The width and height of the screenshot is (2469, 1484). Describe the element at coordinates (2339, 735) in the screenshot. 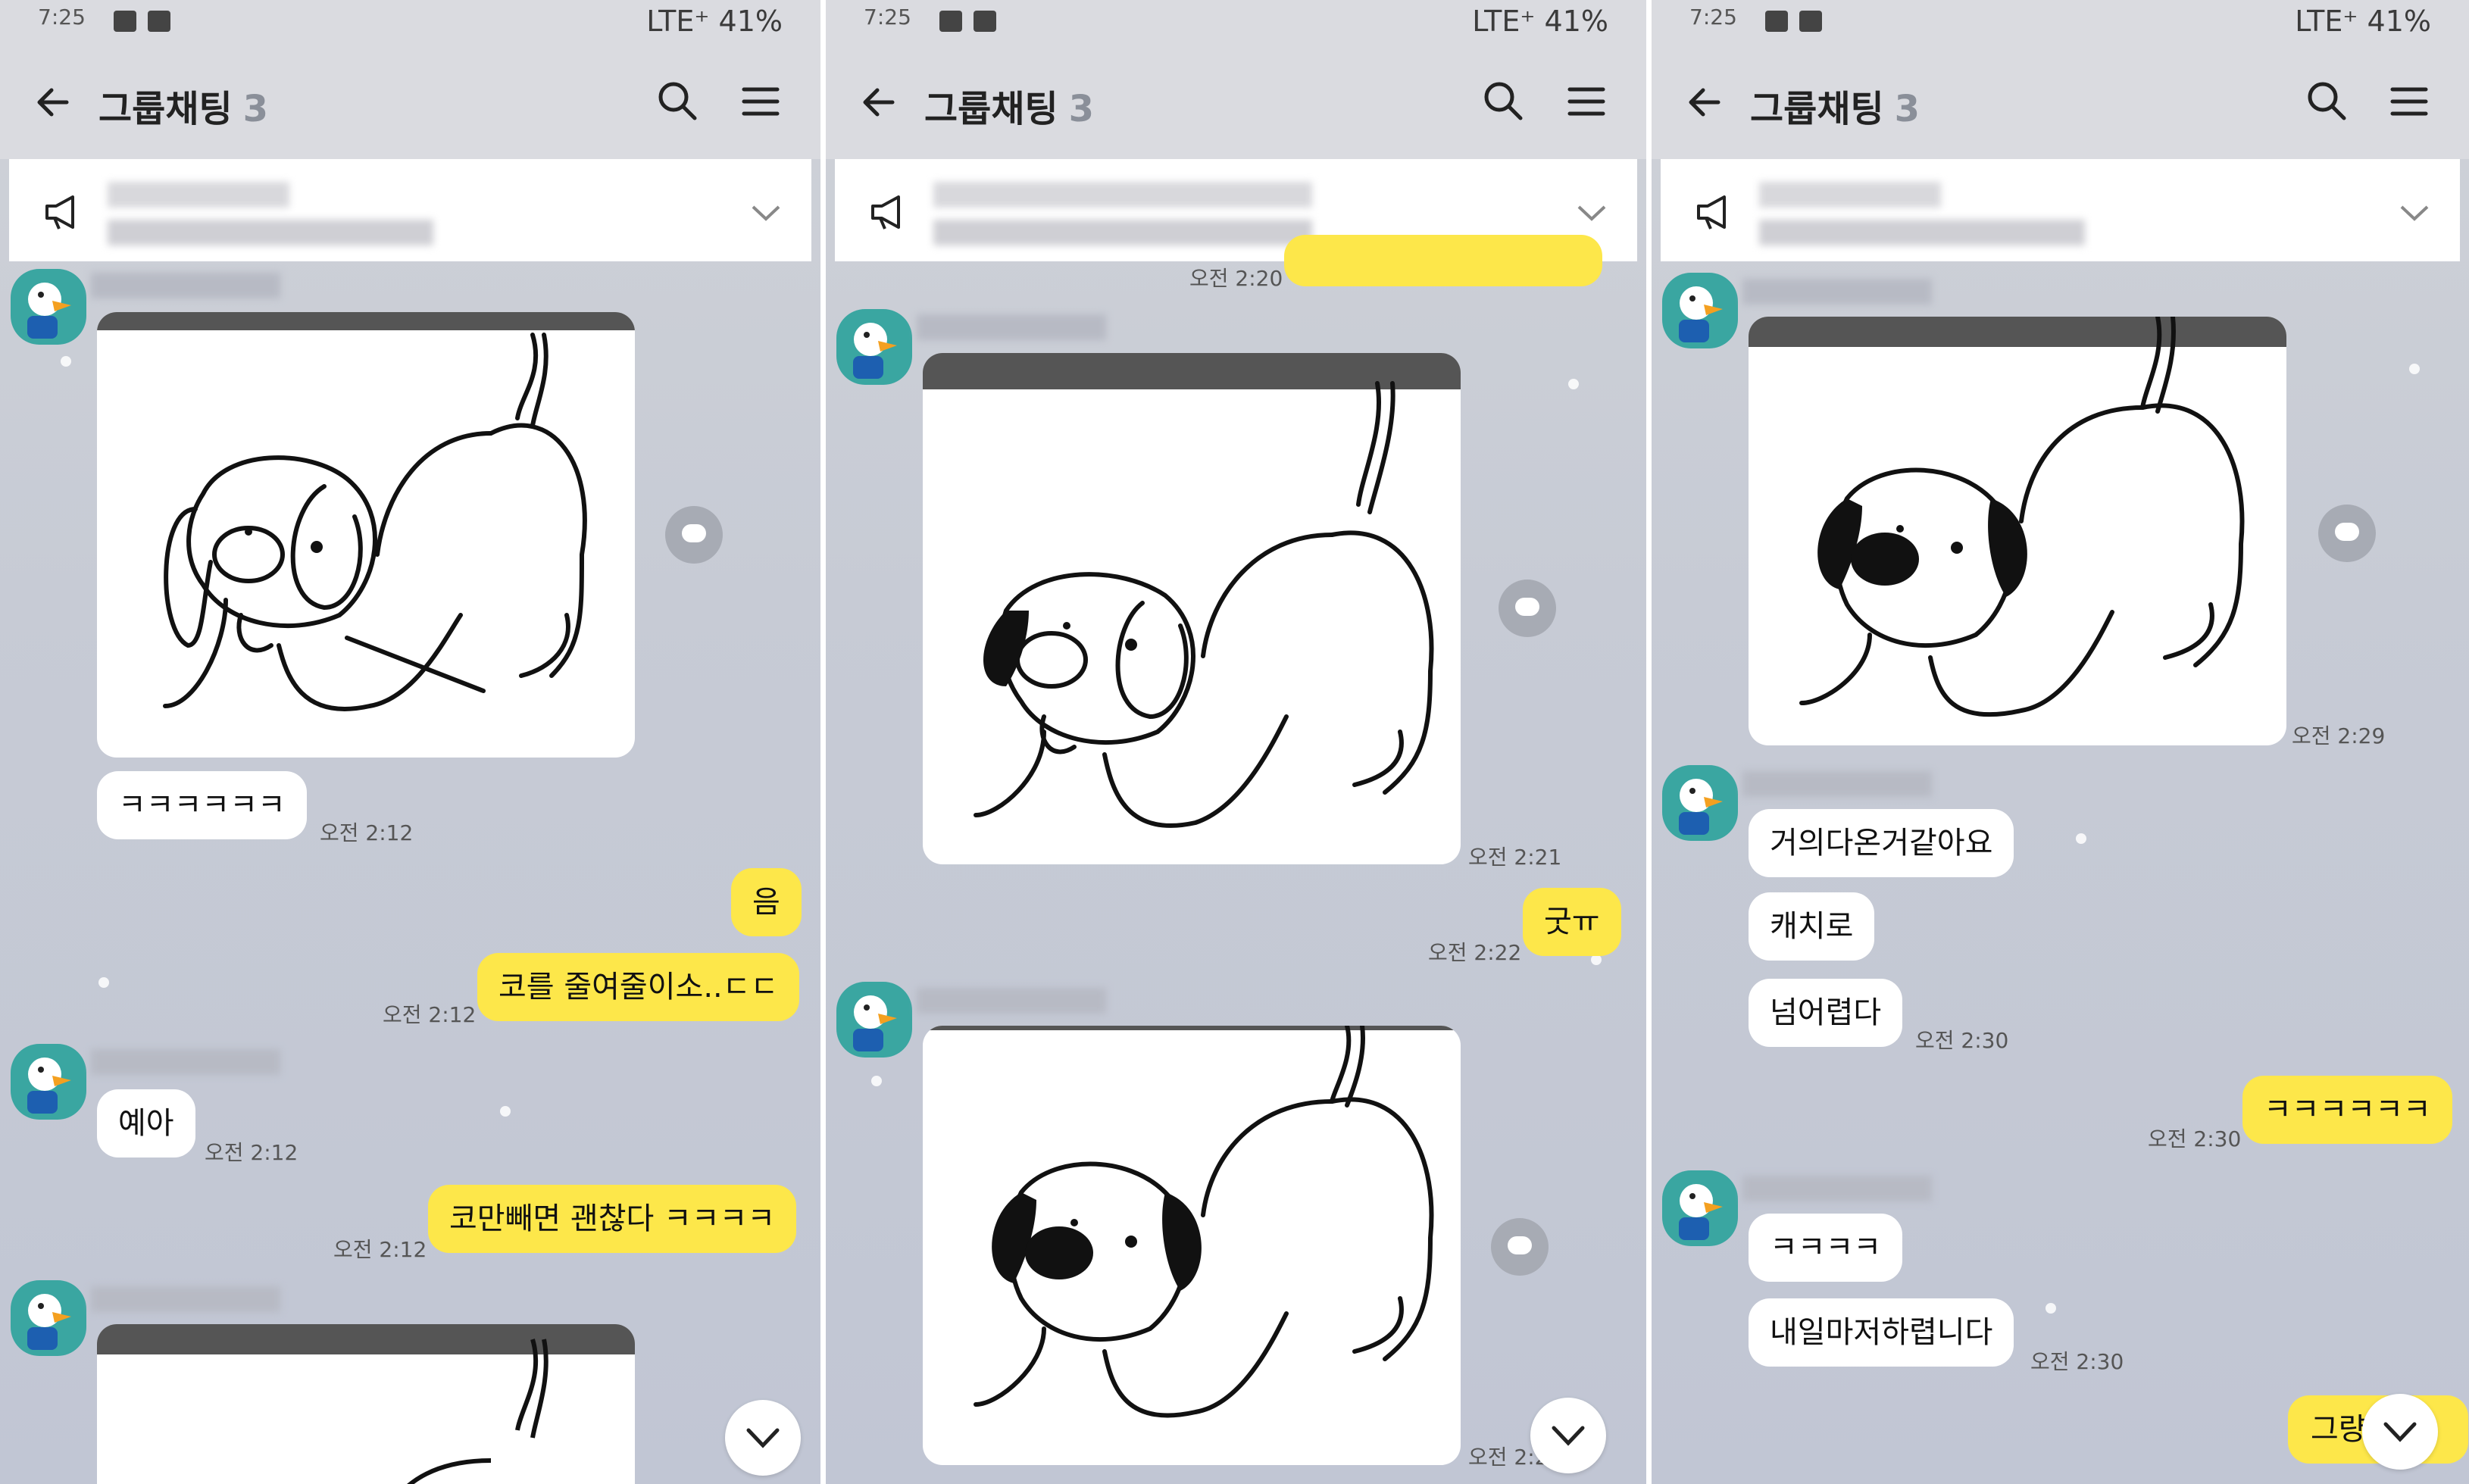

I see `message-time: 오전 2:29` at that location.